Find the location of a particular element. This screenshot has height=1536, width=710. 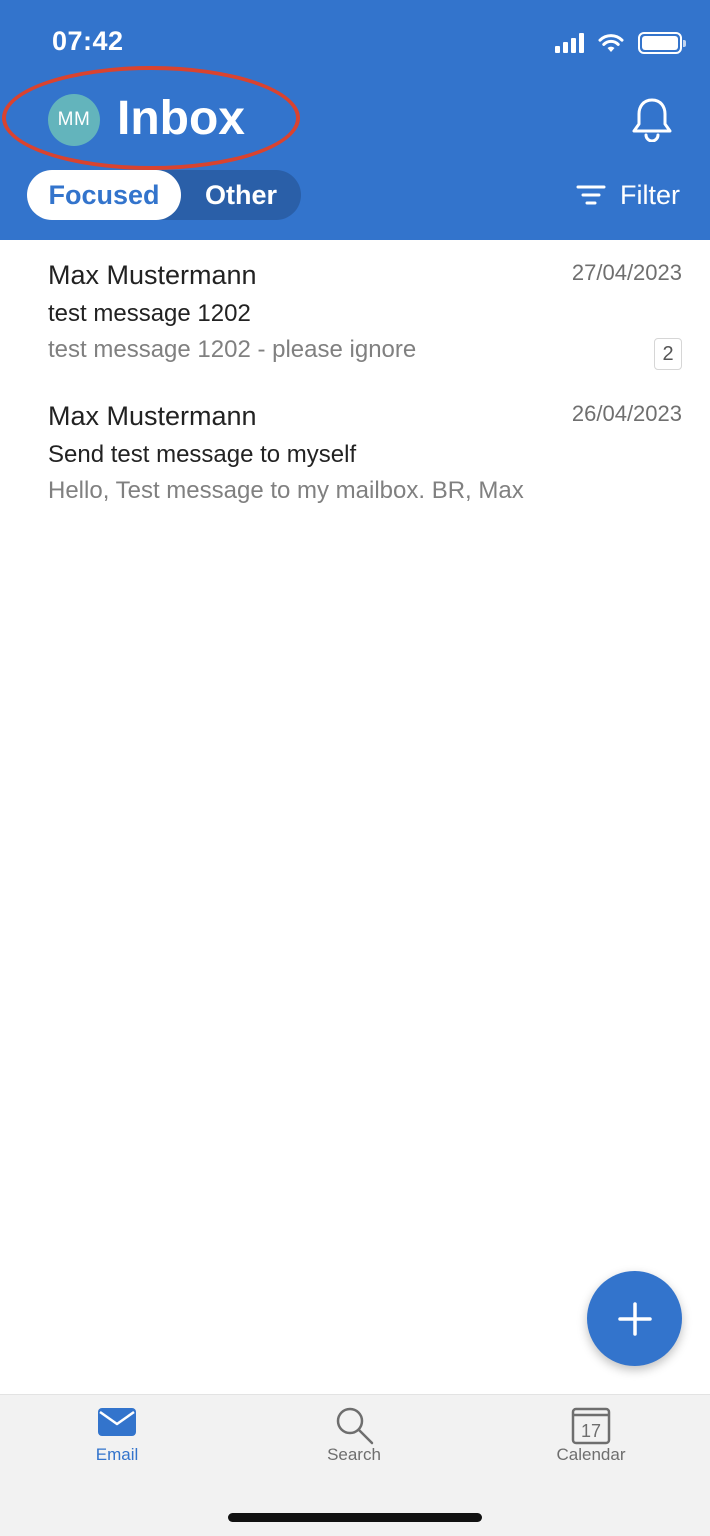

tab-calendar: 17 Calendar is located at coordinates (591, 1435).